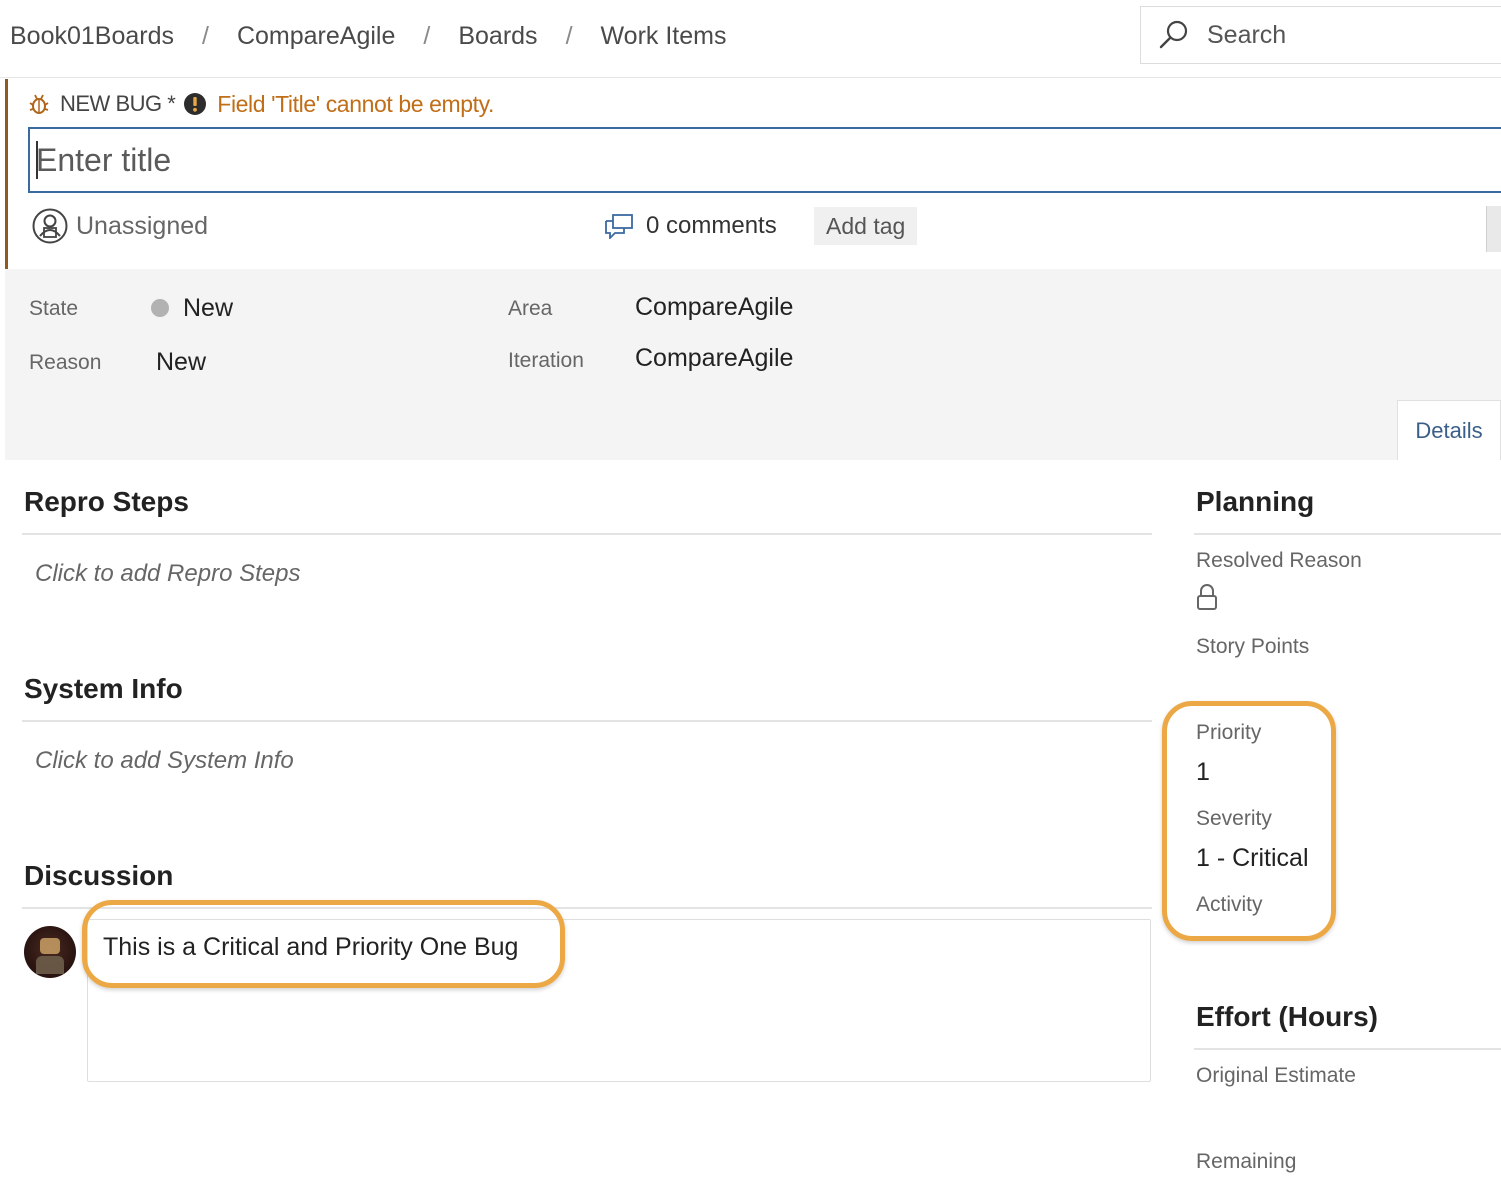  What do you see at coordinates (1252, 858) in the screenshot?
I see `severity-value: 1 - Critical` at bounding box center [1252, 858].